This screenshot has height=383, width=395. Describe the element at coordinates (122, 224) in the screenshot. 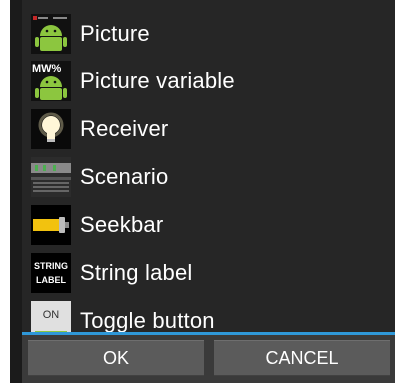

I see `list-item-label: Seekbar` at that location.